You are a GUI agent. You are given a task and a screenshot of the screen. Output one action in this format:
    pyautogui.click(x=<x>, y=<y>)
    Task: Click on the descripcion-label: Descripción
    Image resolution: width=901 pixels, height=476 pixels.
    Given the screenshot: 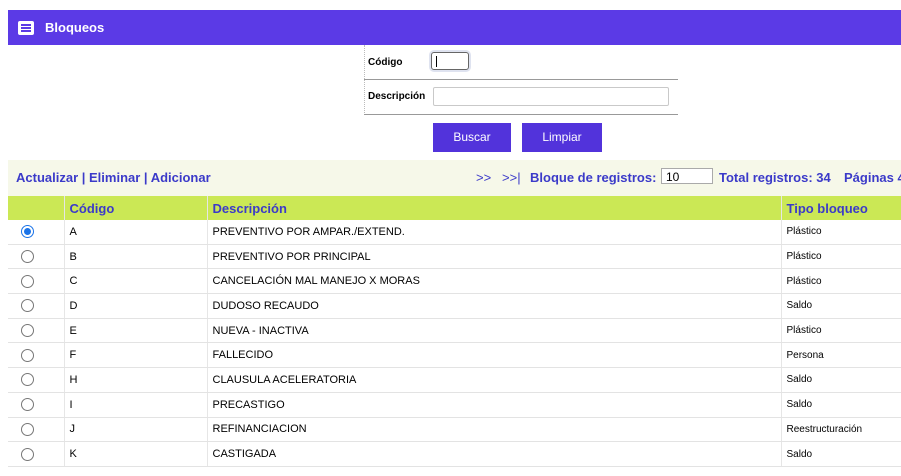 What is the action you would take?
    pyautogui.click(x=397, y=96)
    